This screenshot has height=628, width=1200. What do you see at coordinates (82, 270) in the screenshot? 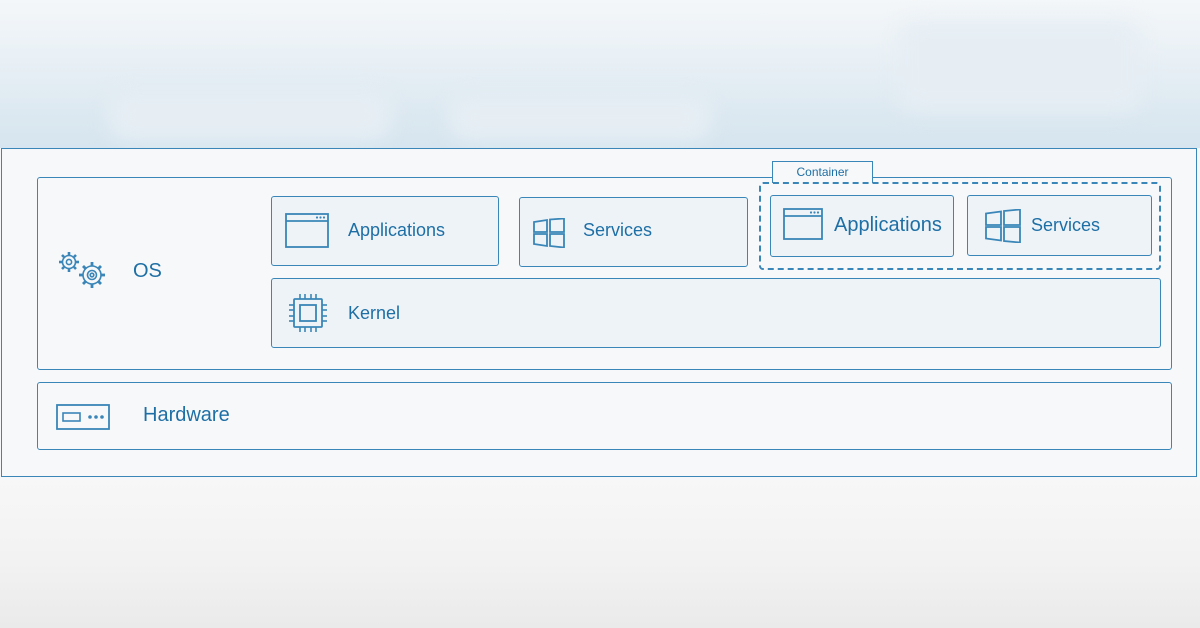
I see `gears-icon` at bounding box center [82, 270].